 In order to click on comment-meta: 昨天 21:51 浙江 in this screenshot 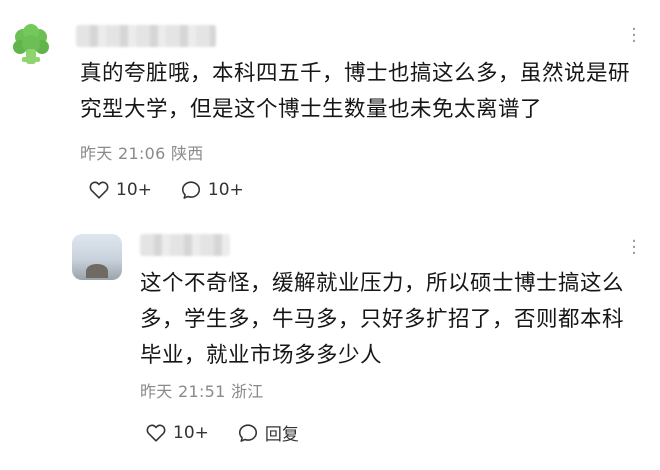, I will do `click(202, 390)`.